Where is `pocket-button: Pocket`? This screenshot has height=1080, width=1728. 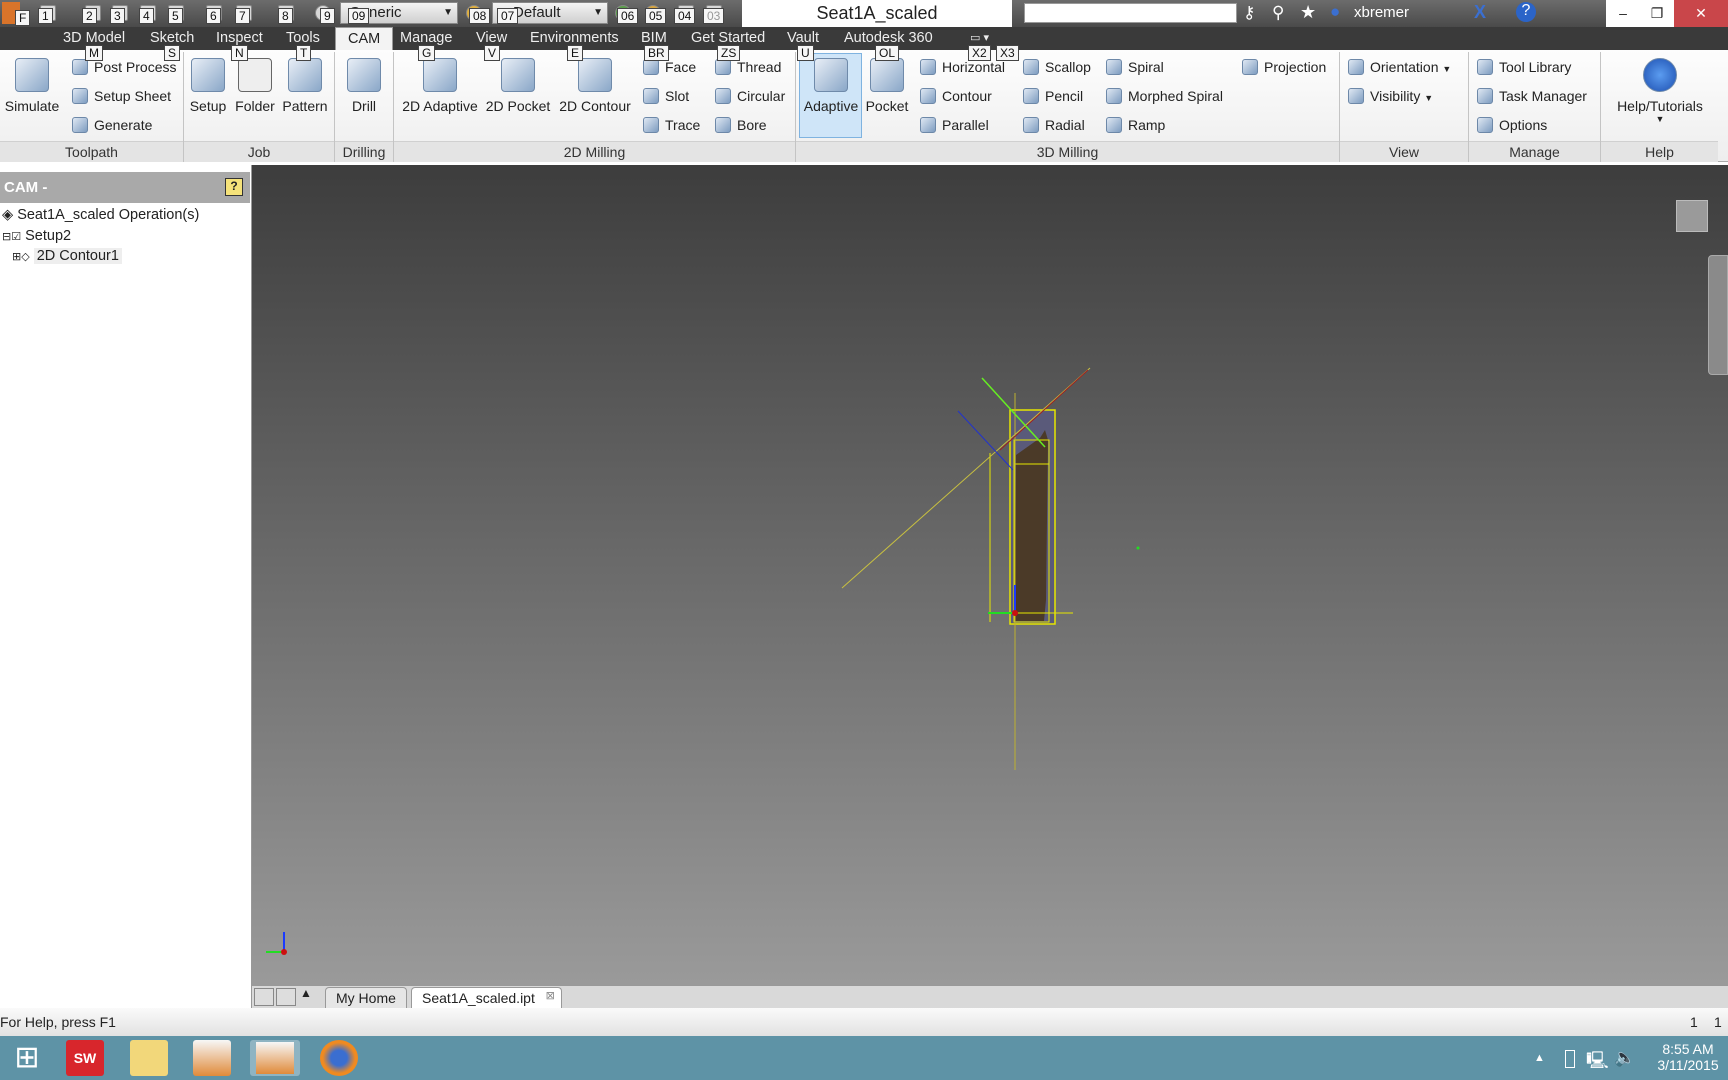
pocket-button: Pocket is located at coordinates (887, 83).